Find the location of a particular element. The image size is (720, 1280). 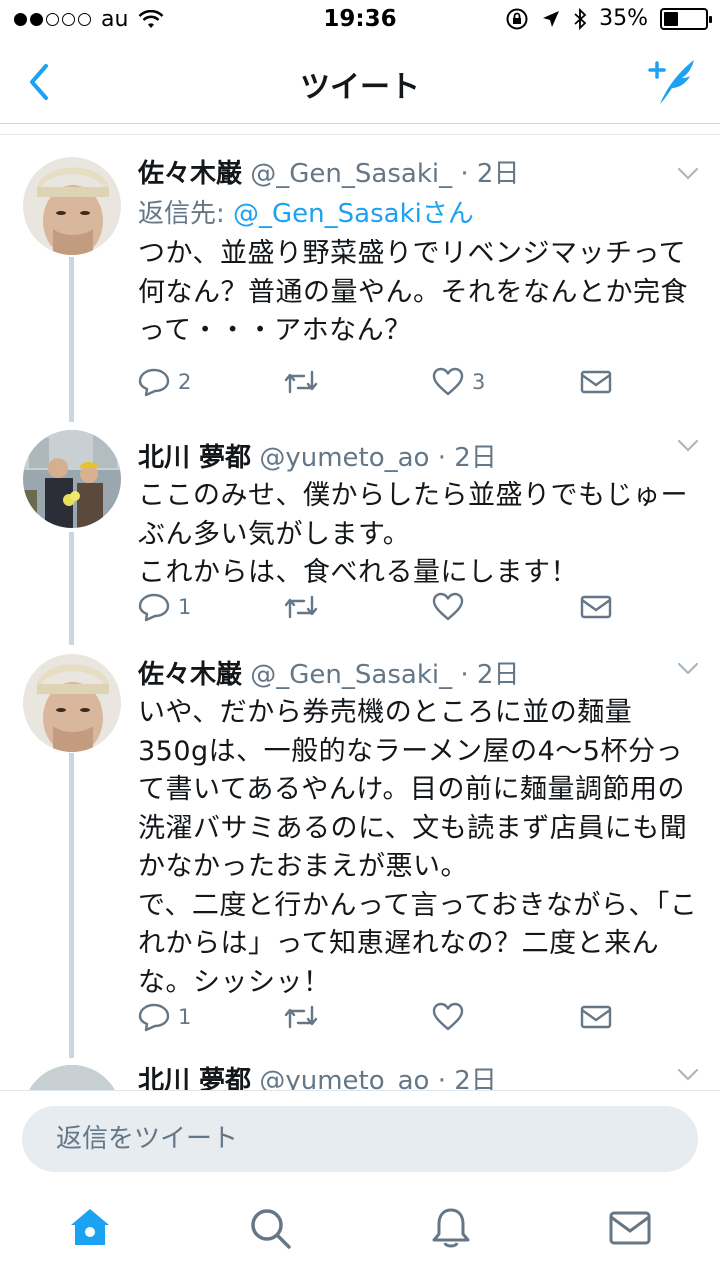

like-button: 3 is located at coordinates (458, 382).